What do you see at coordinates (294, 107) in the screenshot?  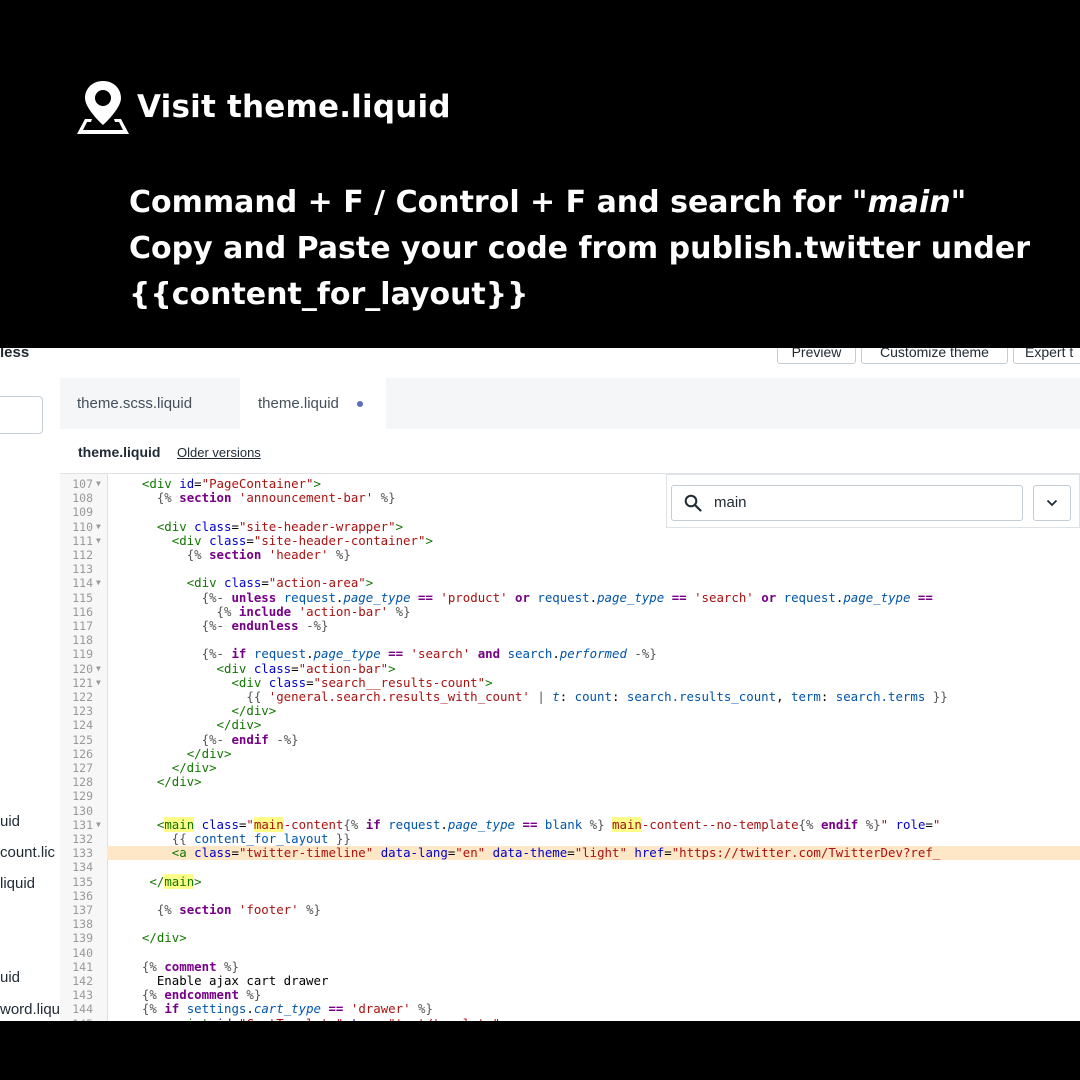 I see `page-title: Visit theme.liquid` at bounding box center [294, 107].